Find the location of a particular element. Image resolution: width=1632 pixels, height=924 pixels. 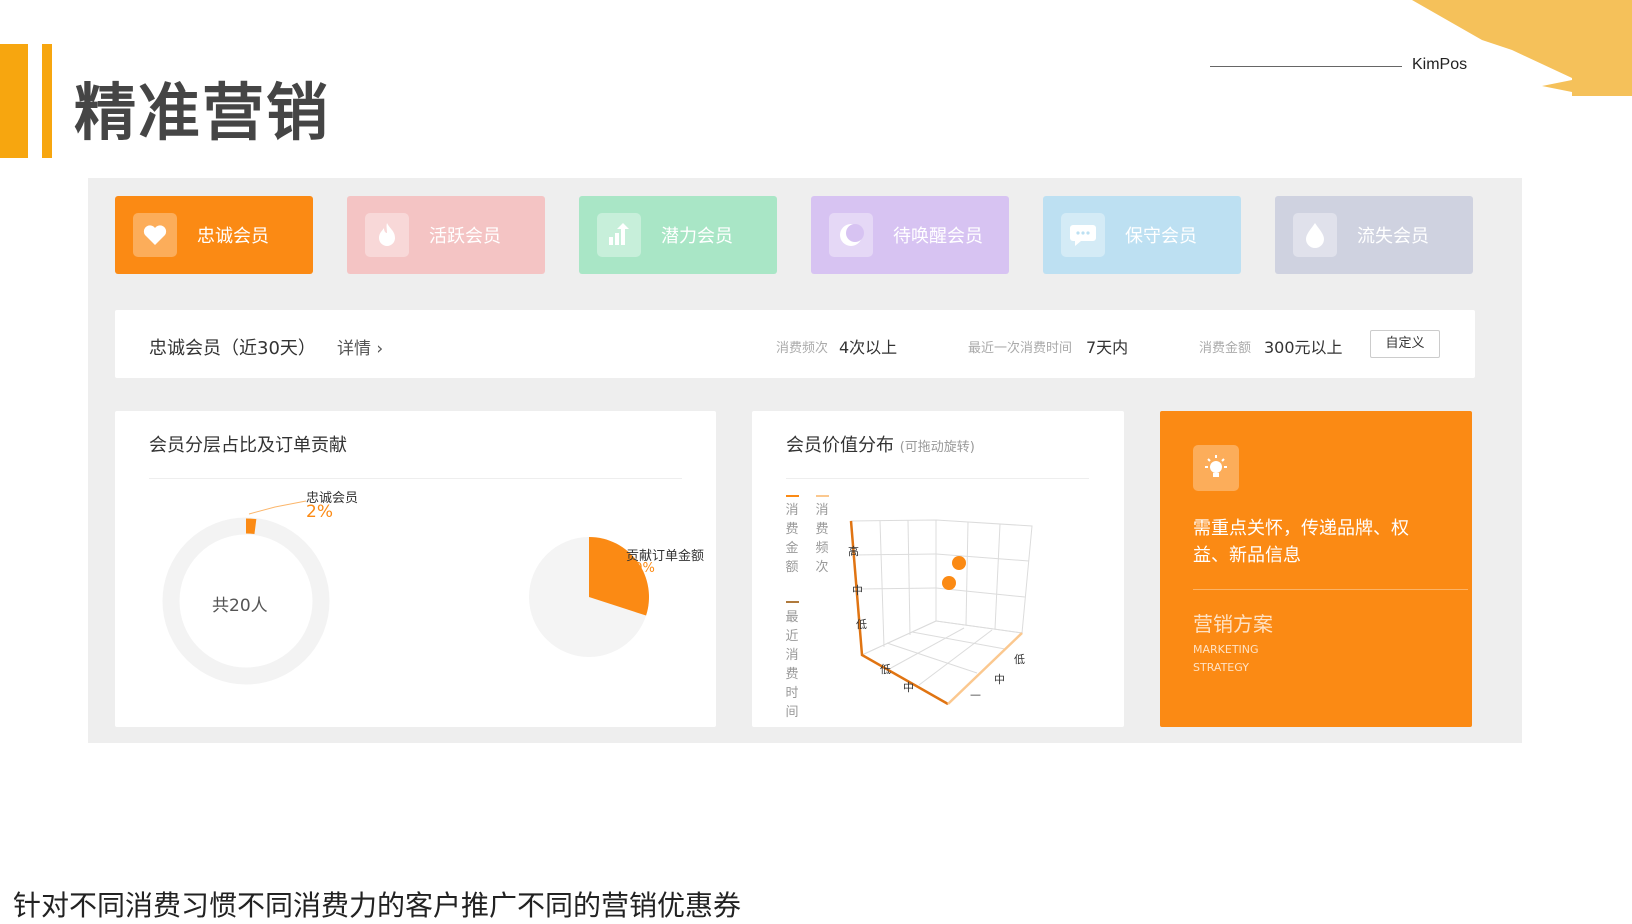

tab-conservative: 保守会员 is located at coordinates (1142, 235).